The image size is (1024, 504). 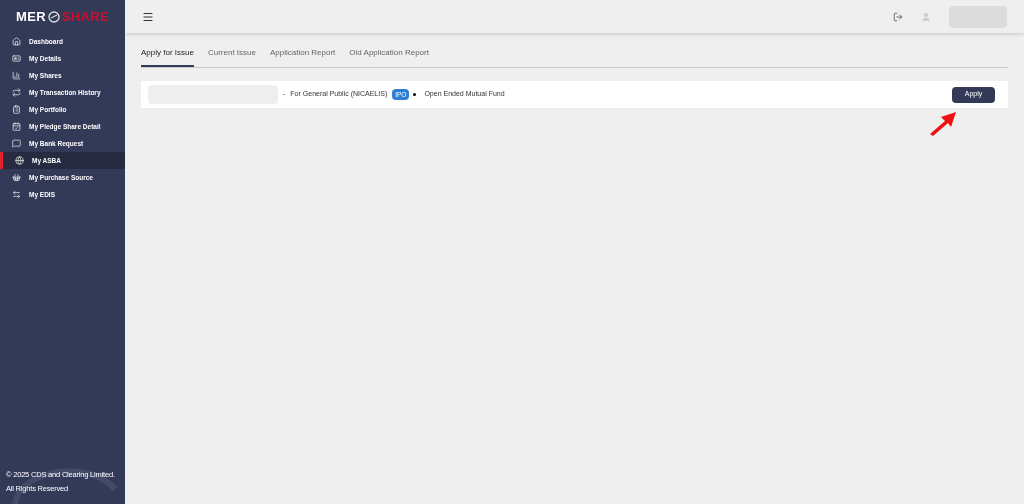 What do you see at coordinates (16, 126) in the screenshot?
I see `calendar-icon` at bounding box center [16, 126].